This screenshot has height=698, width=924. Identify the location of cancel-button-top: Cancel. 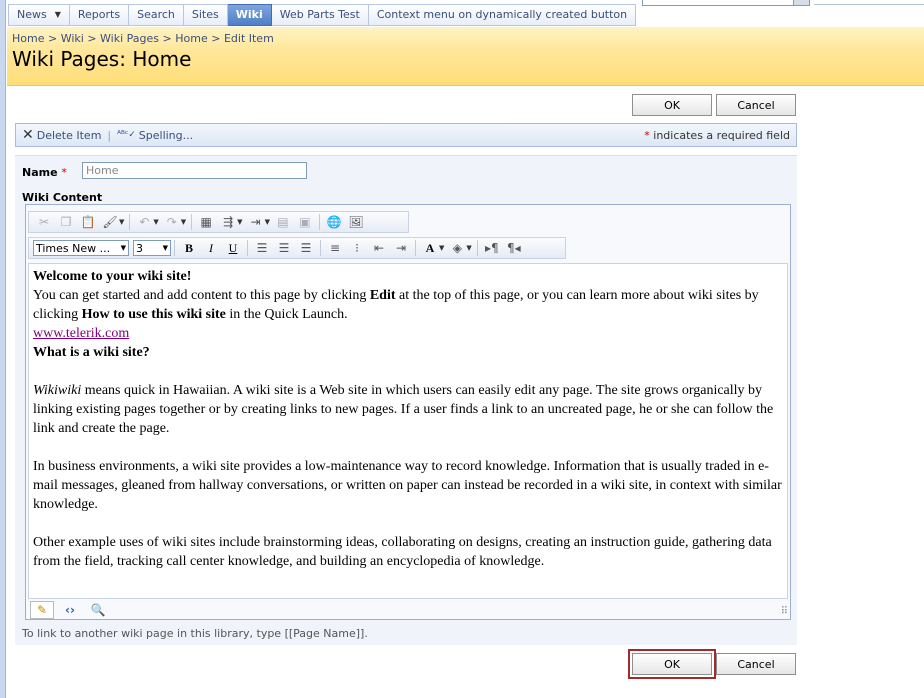
(756, 105).